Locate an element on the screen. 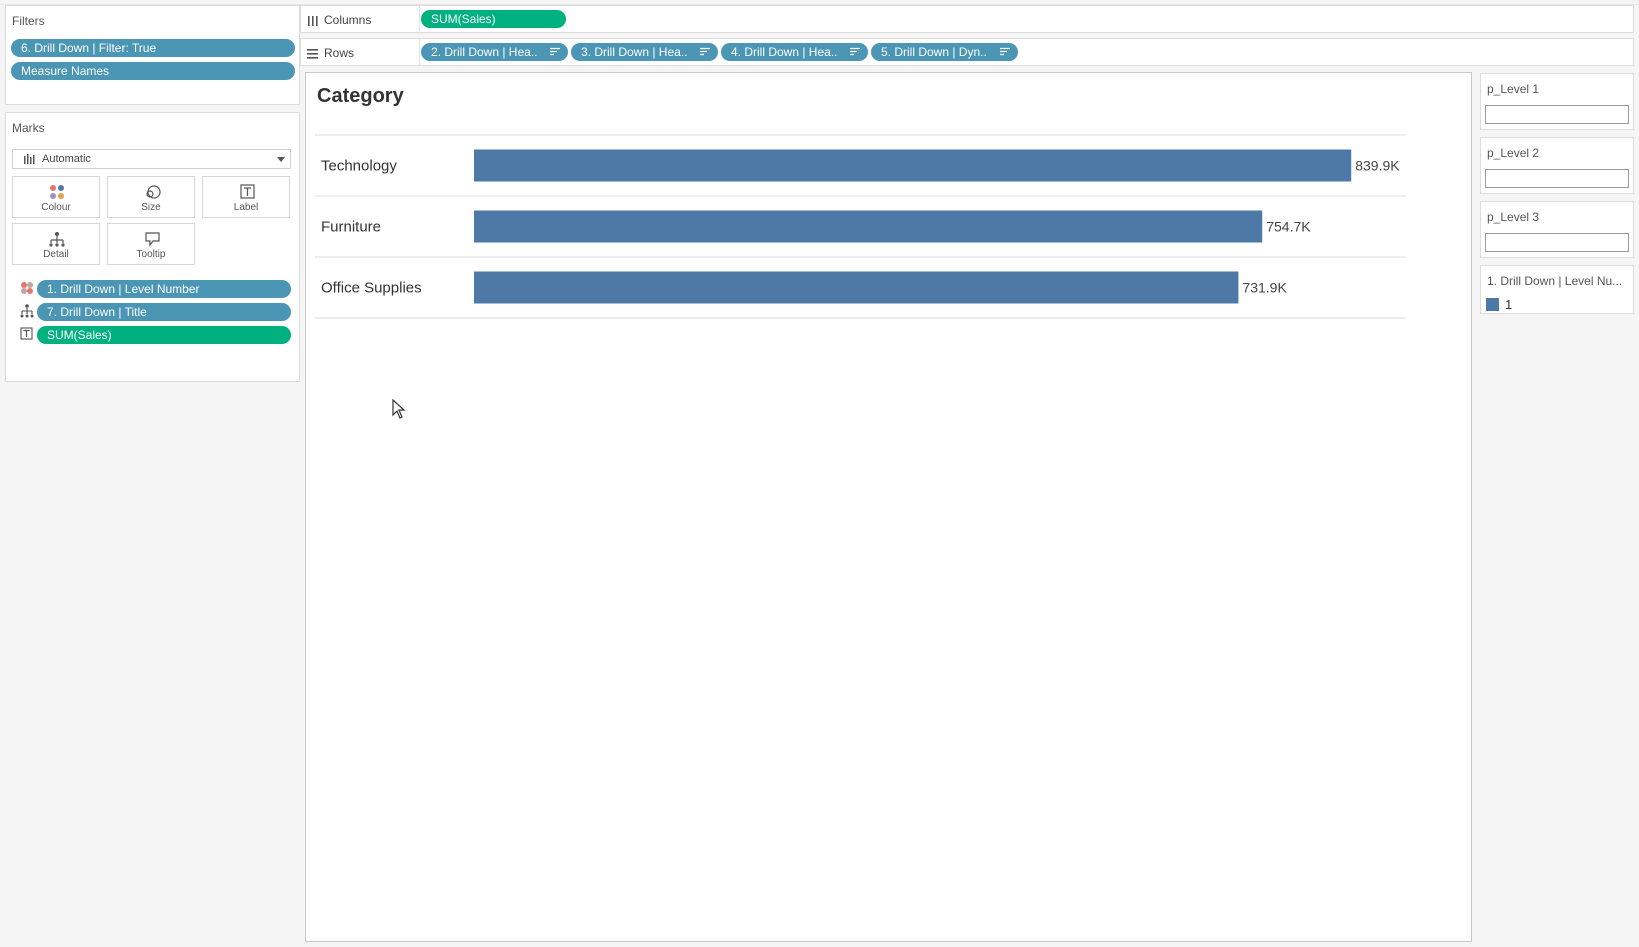 This screenshot has height=947, width=1639. colour-button: Colour is located at coordinates (56, 197).